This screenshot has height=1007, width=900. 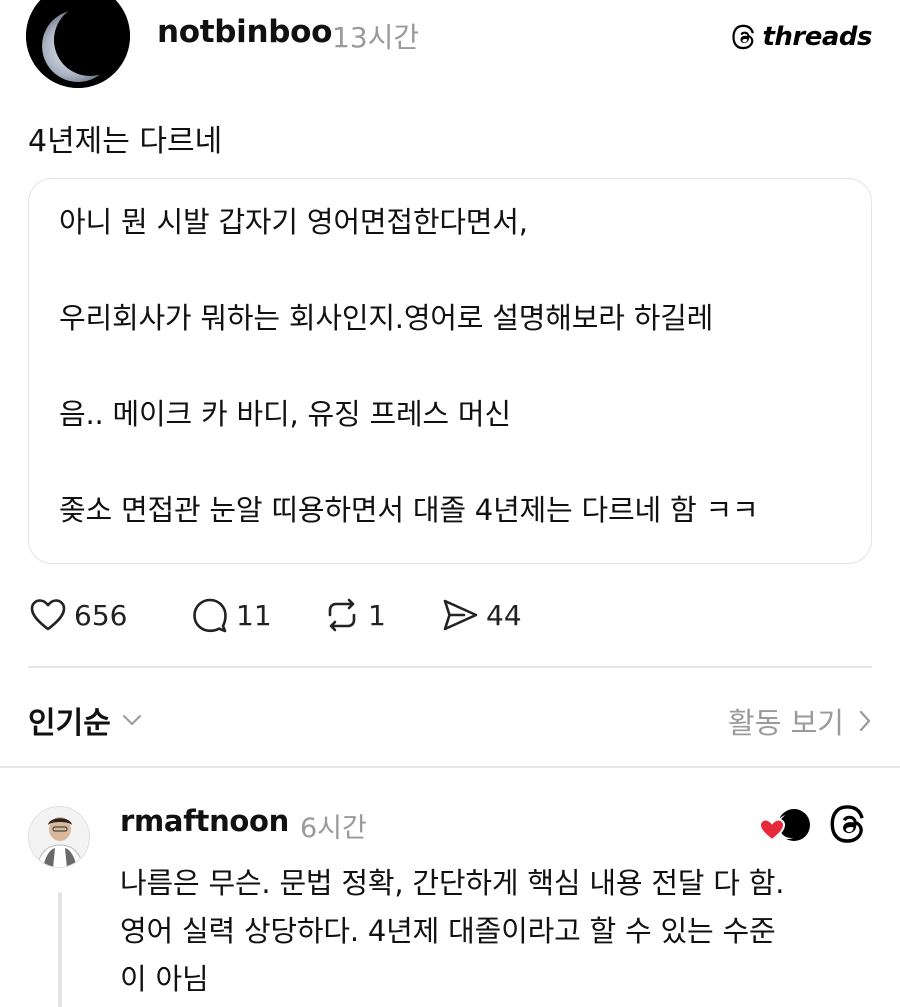 I want to click on reply-text-line: 영어 실력 상당하다. 4년제 대졸이라고 할 수 있는 수준, so click(x=448, y=931).